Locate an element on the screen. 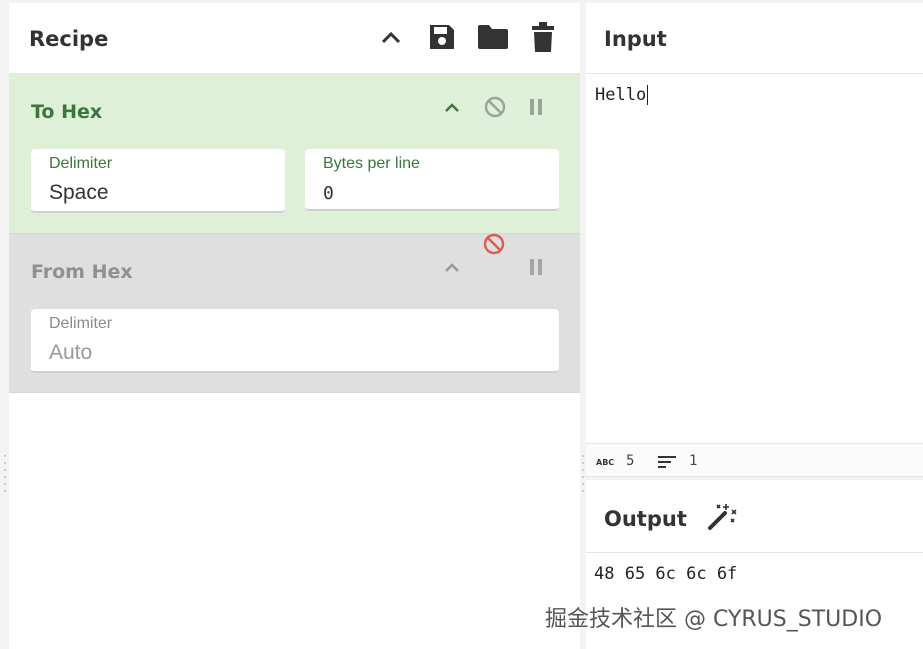 This screenshot has width=923, height=649. field-value: Auto is located at coordinates (71, 352).